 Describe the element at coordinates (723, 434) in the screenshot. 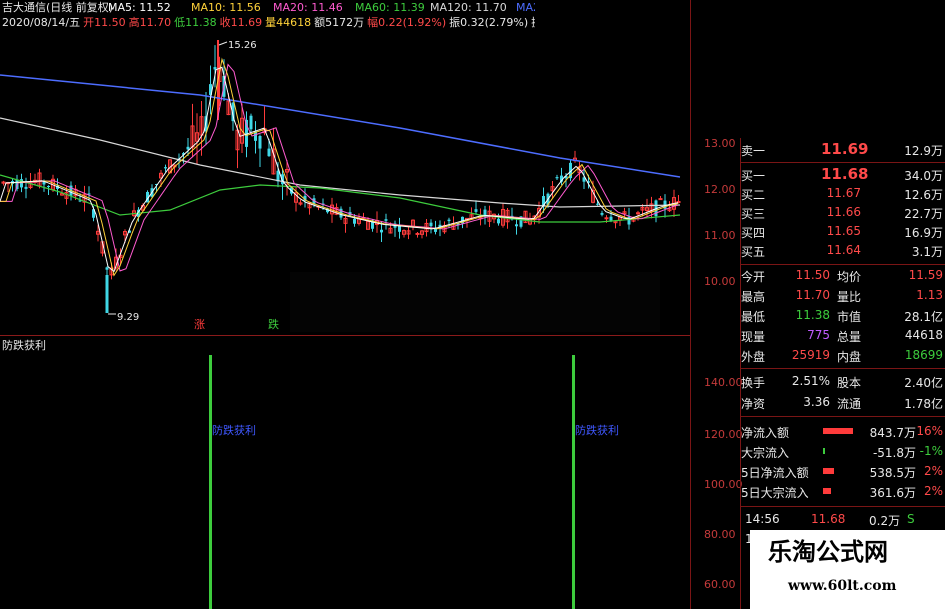

I see `y-tick: 120.00` at that location.